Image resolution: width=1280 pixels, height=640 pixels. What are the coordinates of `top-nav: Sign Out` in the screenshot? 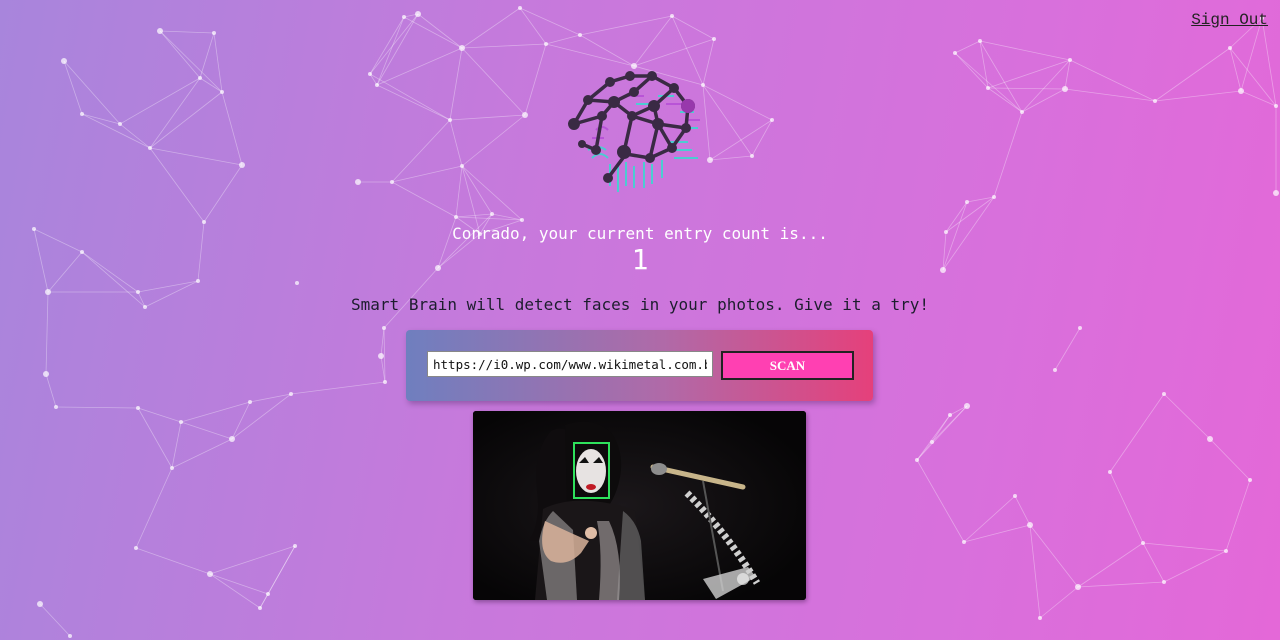 It's located at (1229, 19).